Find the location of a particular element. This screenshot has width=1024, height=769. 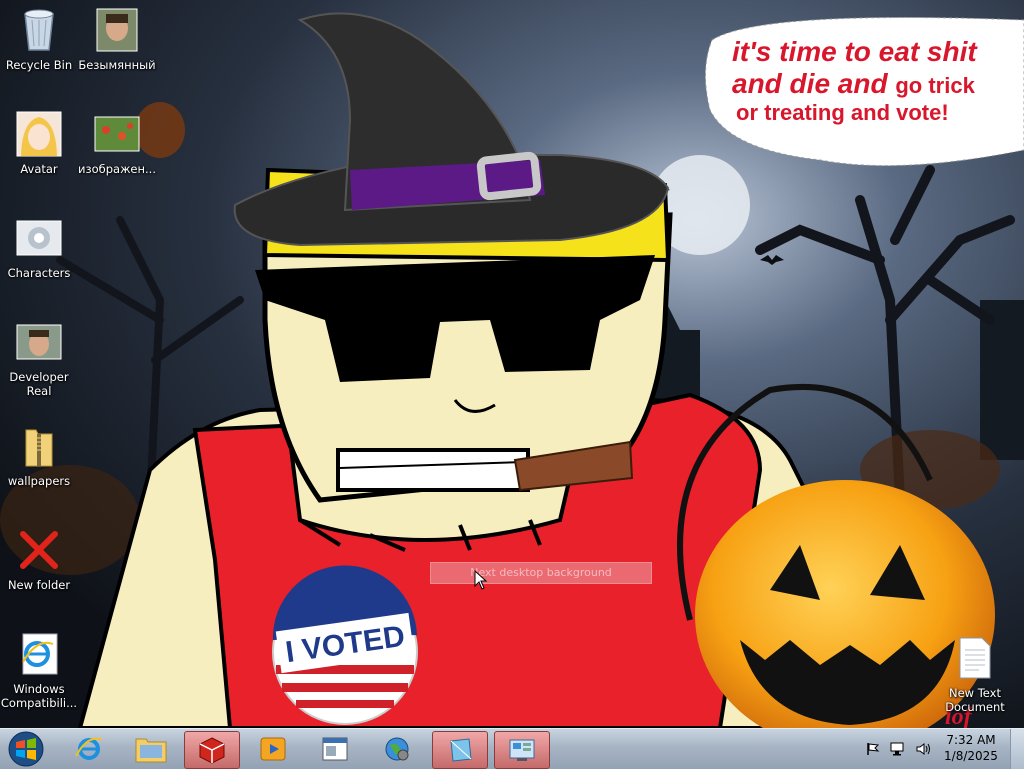

taskbar: 7:32 AM 1/8/2025 is located at coordinates (512, 748).